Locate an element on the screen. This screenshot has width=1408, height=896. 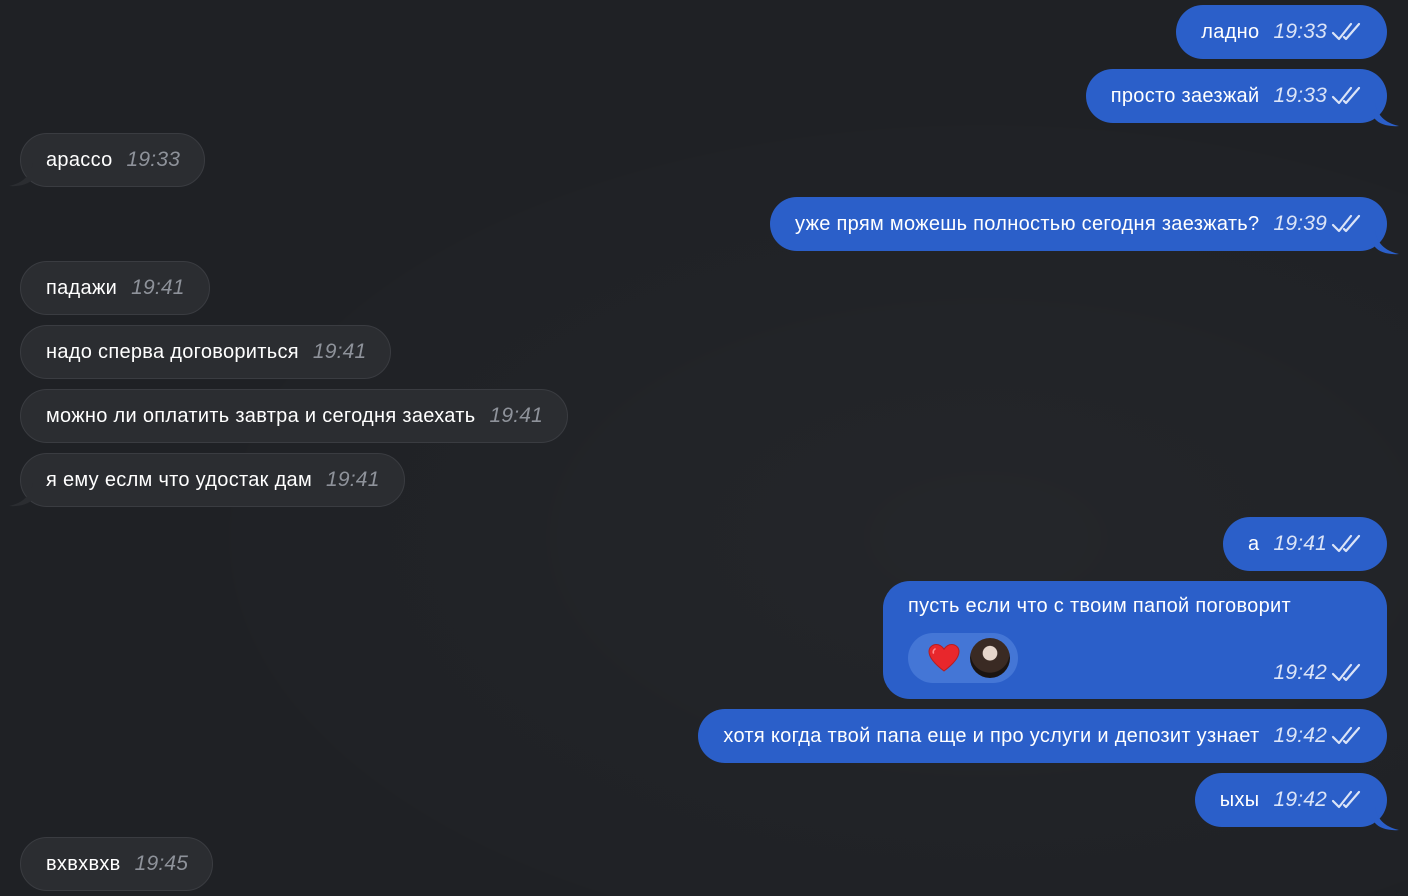
message-time: 19:39 is located at coordinates (1300, 223).